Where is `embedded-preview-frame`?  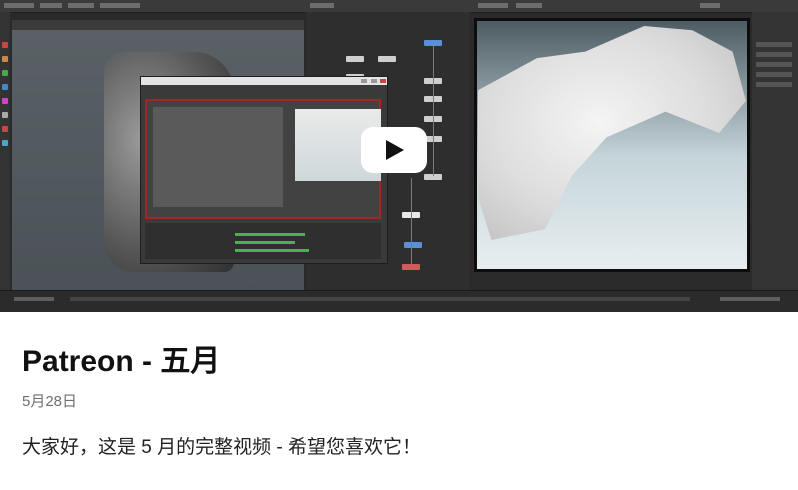 embedded-preview-frame is located at coordinates (263, 159).